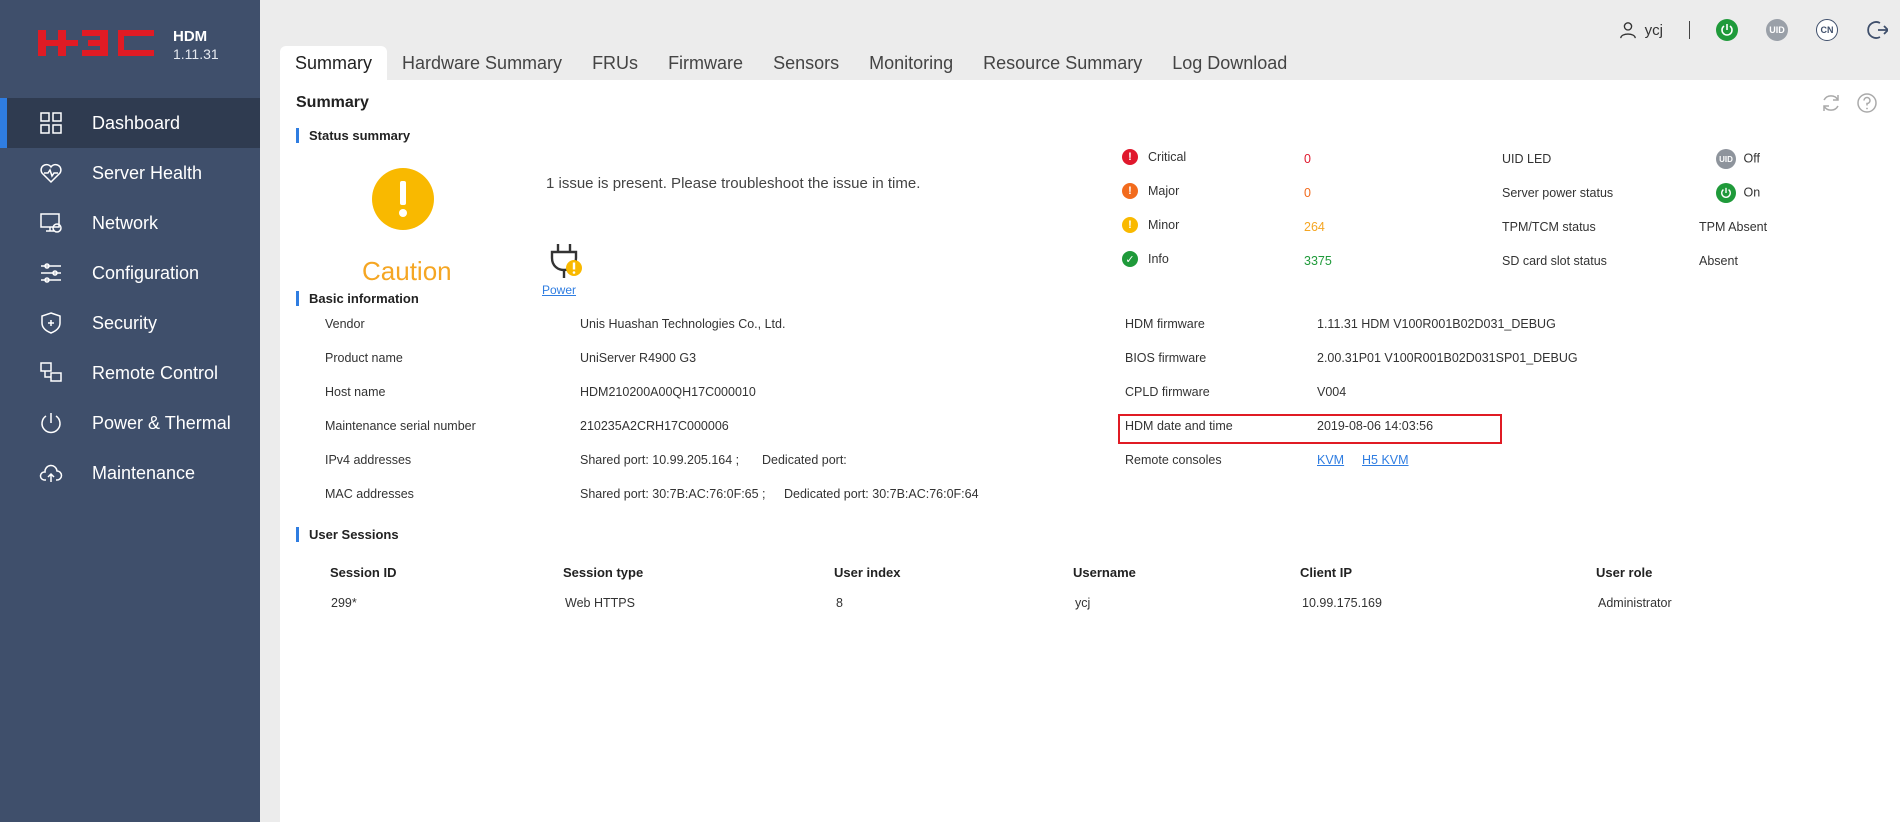 The width and height of the screenshot is (1900, 822). What do you see at coordinates (1130, 157) in the screenshot?
I see `critical-icon: !` at bounding box center [1130, 157].